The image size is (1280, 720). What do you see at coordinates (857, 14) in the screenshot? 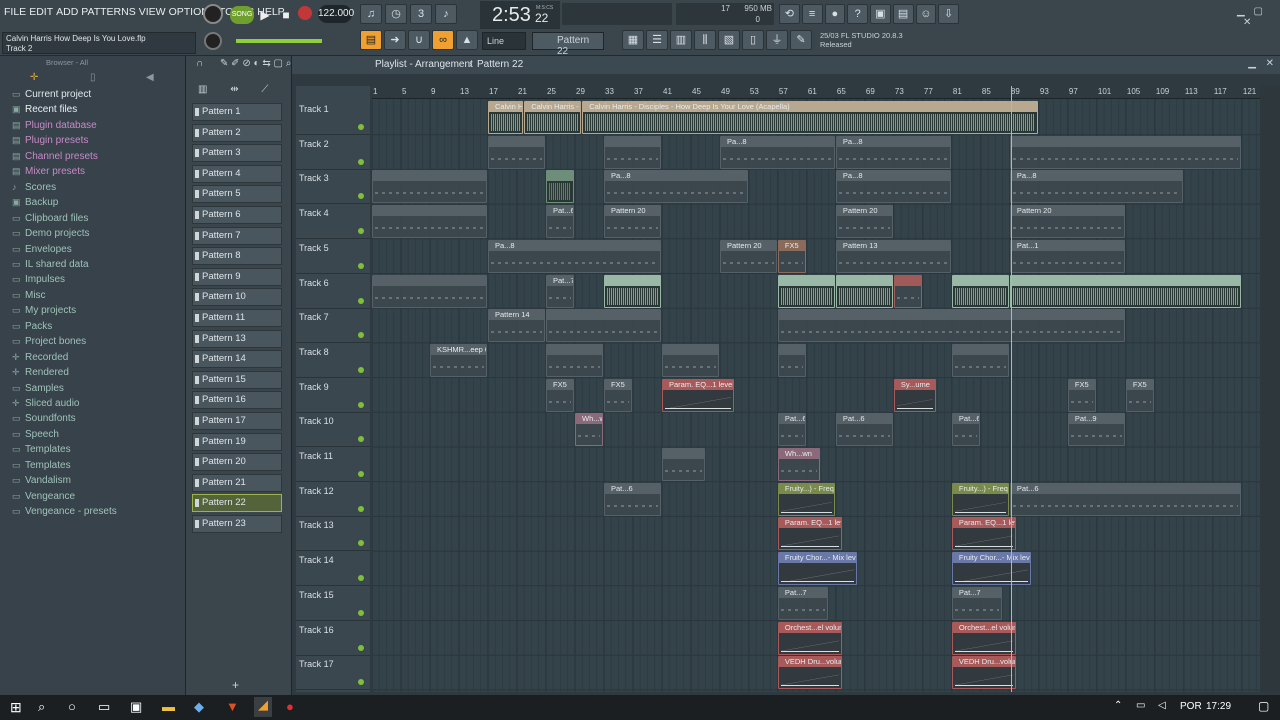
I see `help-icon: ?` at bounding box center [857, 14].